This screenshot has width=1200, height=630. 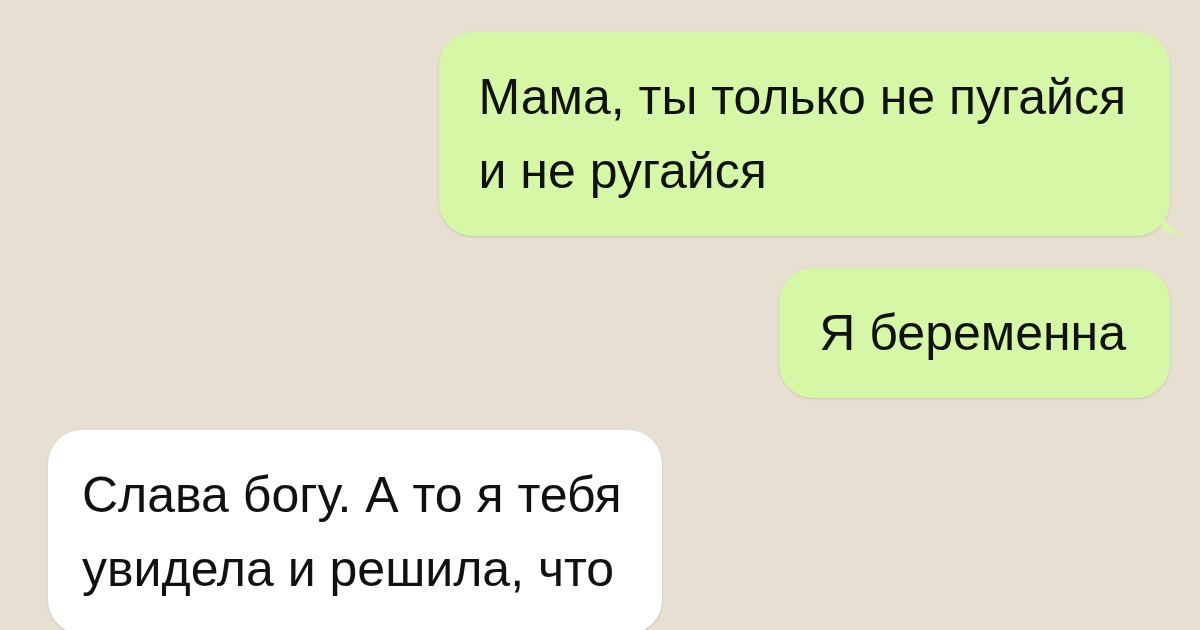 What do you see at coordinates (802, 134) in the screenshot?
I see `message-text: Мама, ты только не пугайся и не ругайся` at bounding box center [802, 134].